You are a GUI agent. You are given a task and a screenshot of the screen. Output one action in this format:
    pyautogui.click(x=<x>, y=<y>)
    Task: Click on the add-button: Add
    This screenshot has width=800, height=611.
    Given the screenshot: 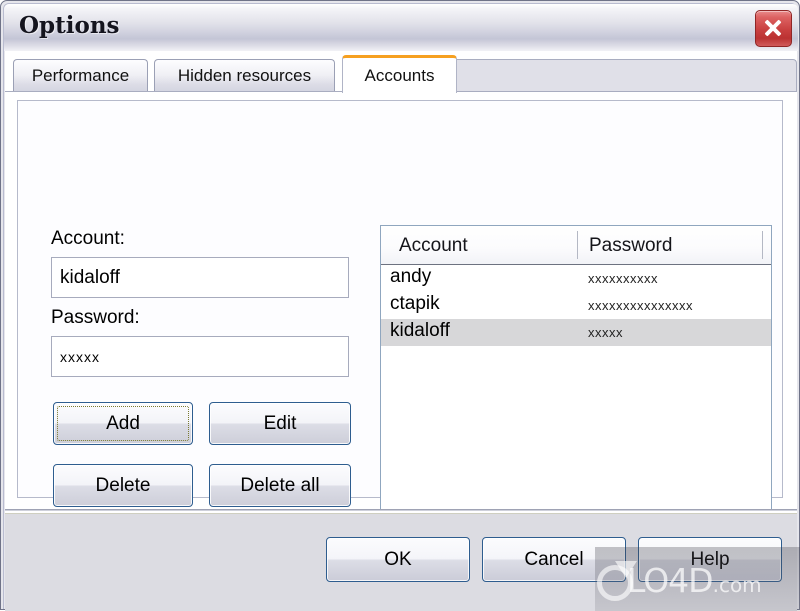 What is the action you would take?
    pyautogui.click(x=123, y=423)
    